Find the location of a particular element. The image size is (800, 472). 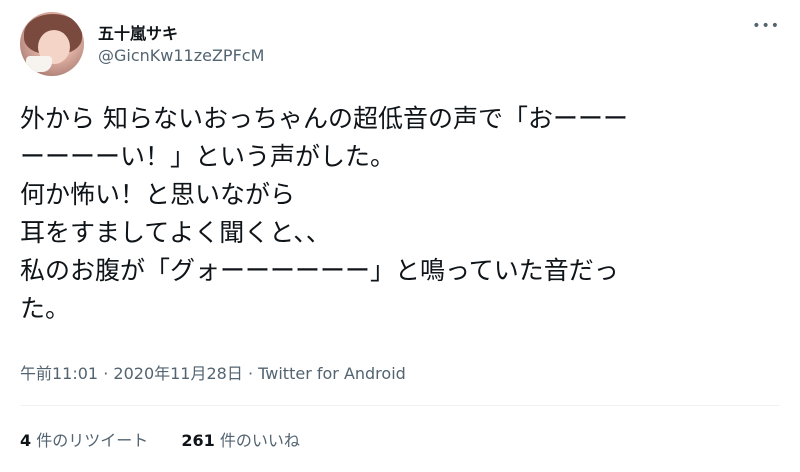

avatar-cup is located at coordinates (39, 64).